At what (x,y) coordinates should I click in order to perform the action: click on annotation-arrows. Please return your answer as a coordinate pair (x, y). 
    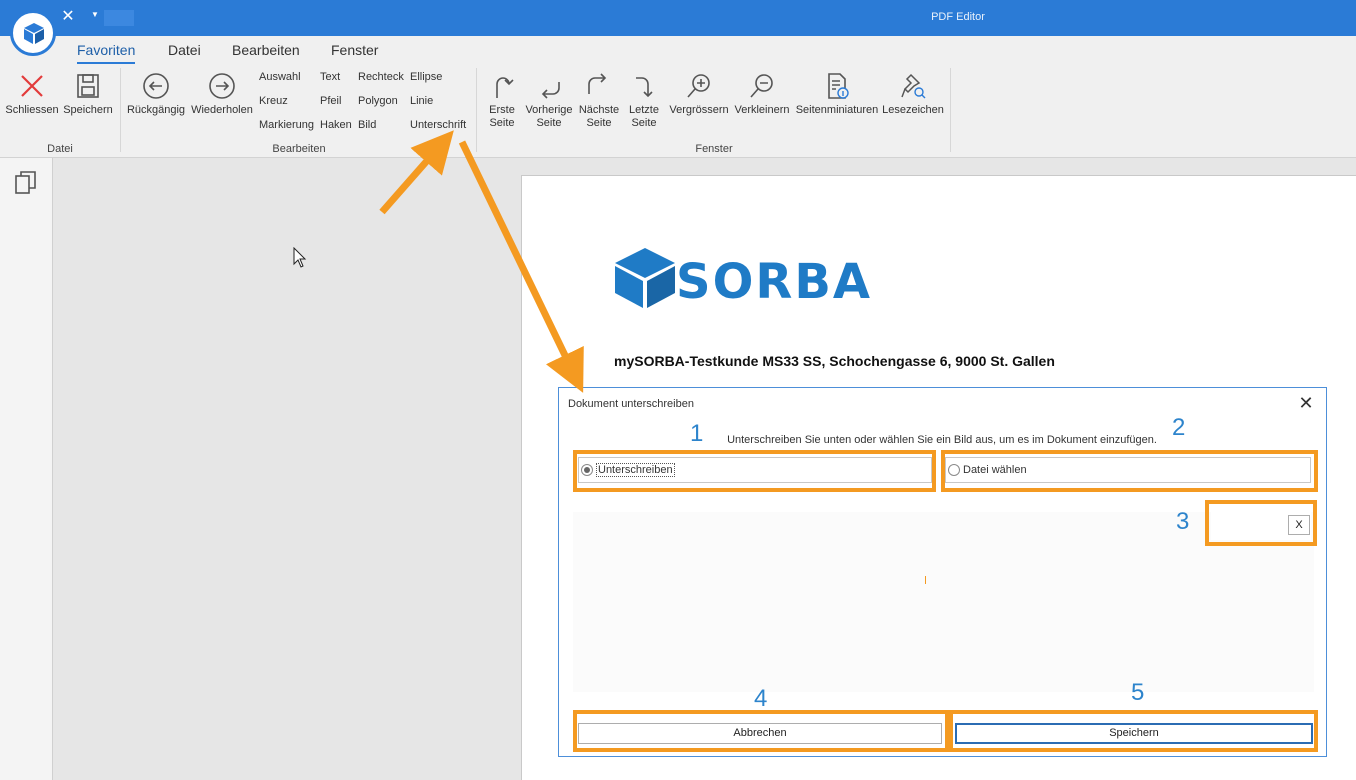
    Looking at the image, I should click on (481, 261).